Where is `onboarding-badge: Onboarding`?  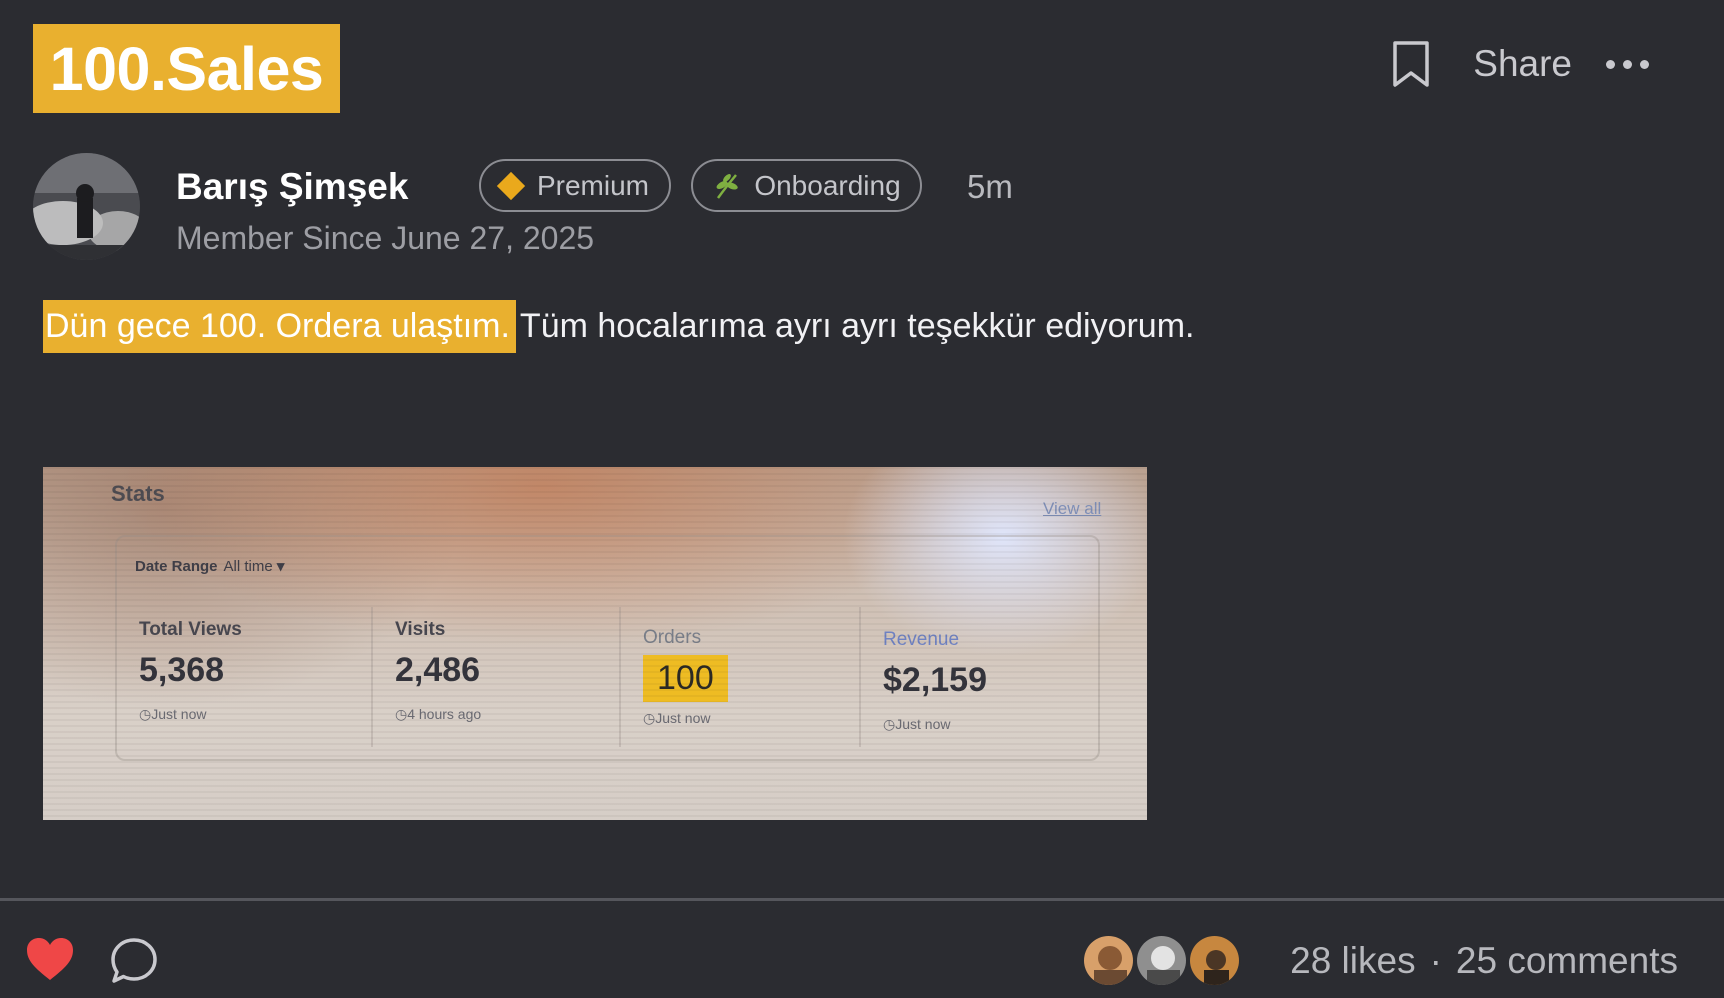 onboarding-badge: Onboarding is located at coordinates (806, 185).